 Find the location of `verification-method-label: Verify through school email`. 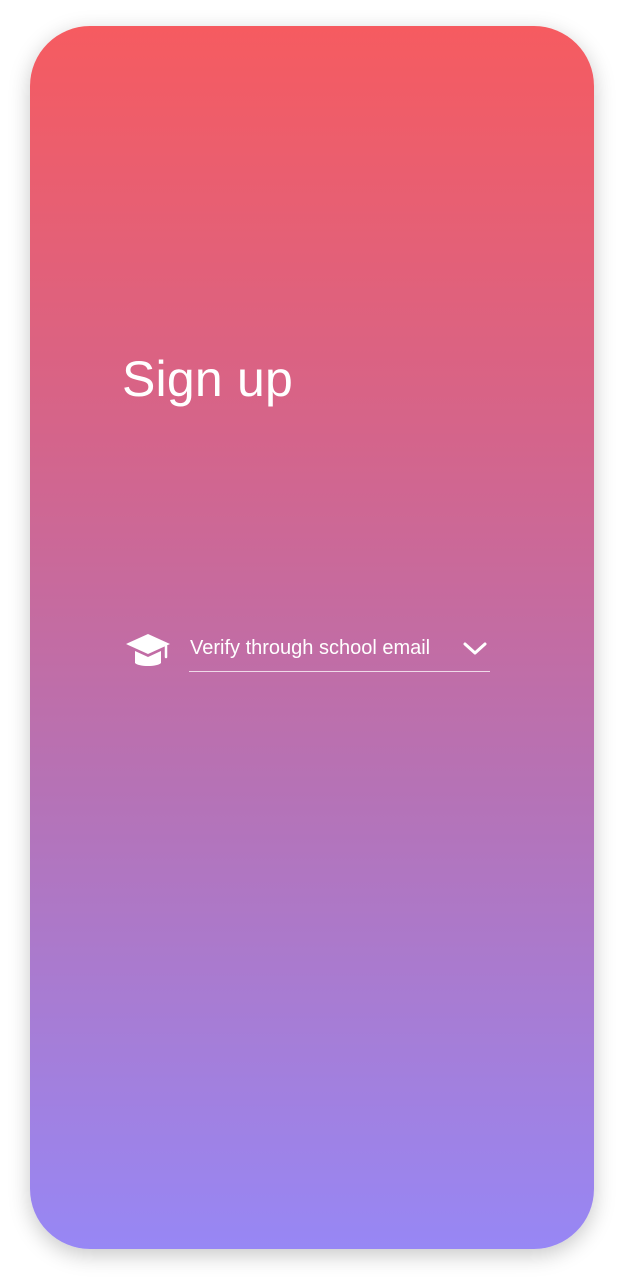

verification-method-label: Verify through school email is located at coordinates (310, 648).